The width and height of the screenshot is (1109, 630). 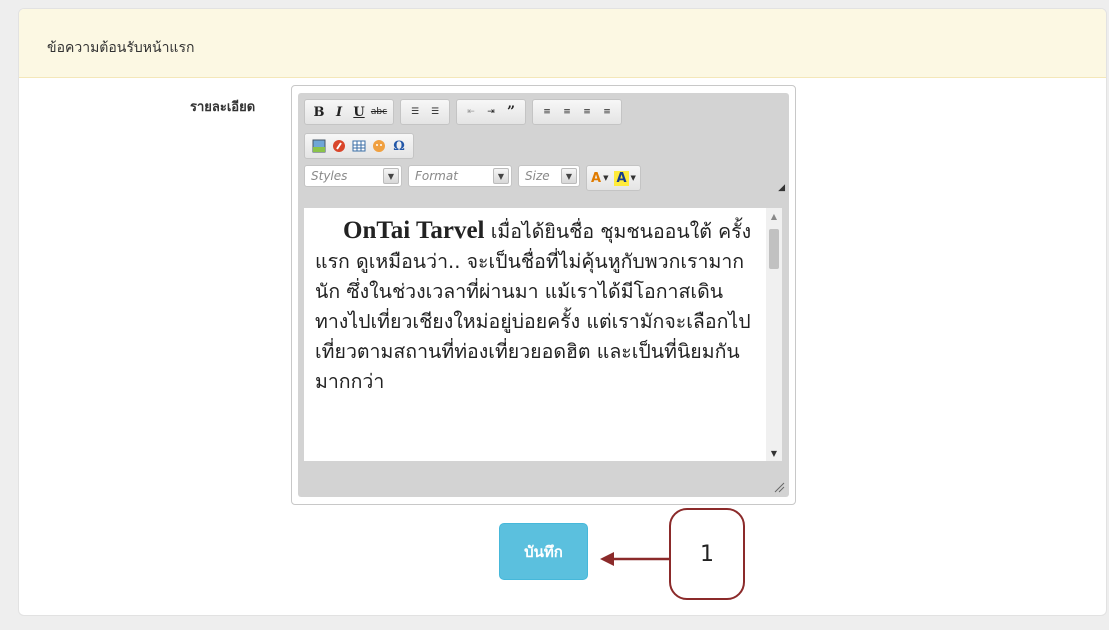 I want to click on align-right-icon: ≡, so click(x=587, y=112).